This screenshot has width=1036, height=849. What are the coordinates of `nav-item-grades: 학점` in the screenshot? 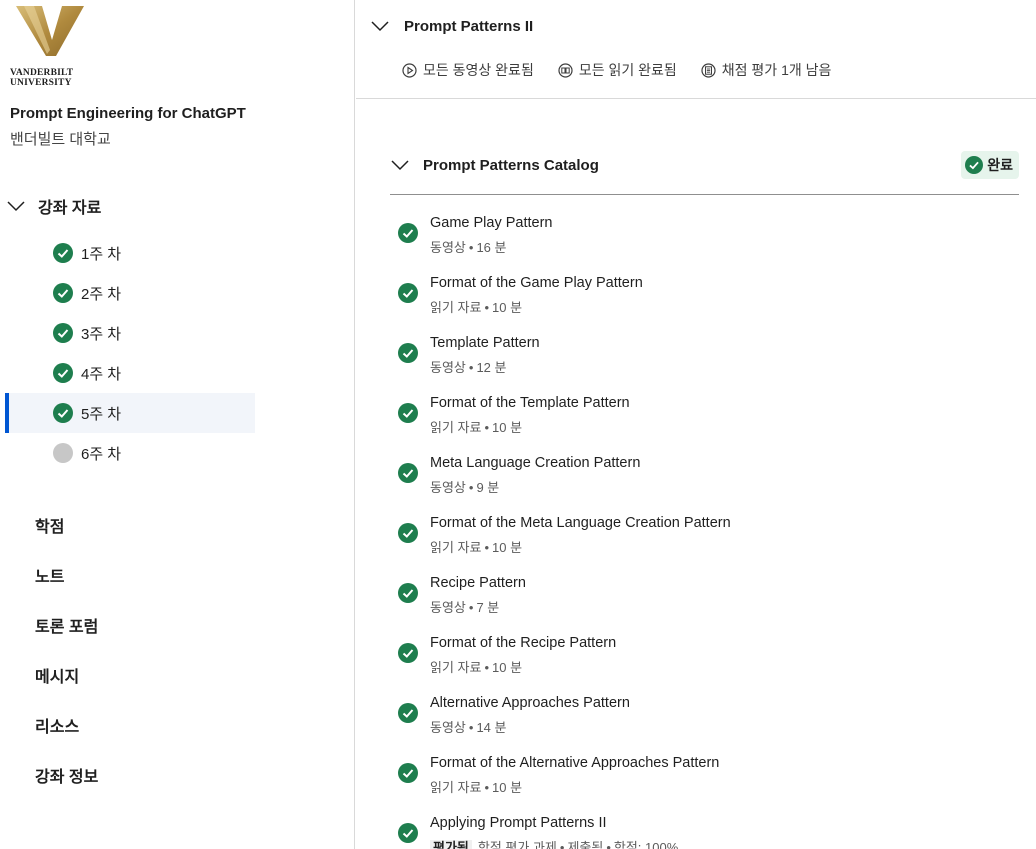 It's located at (66, 525).